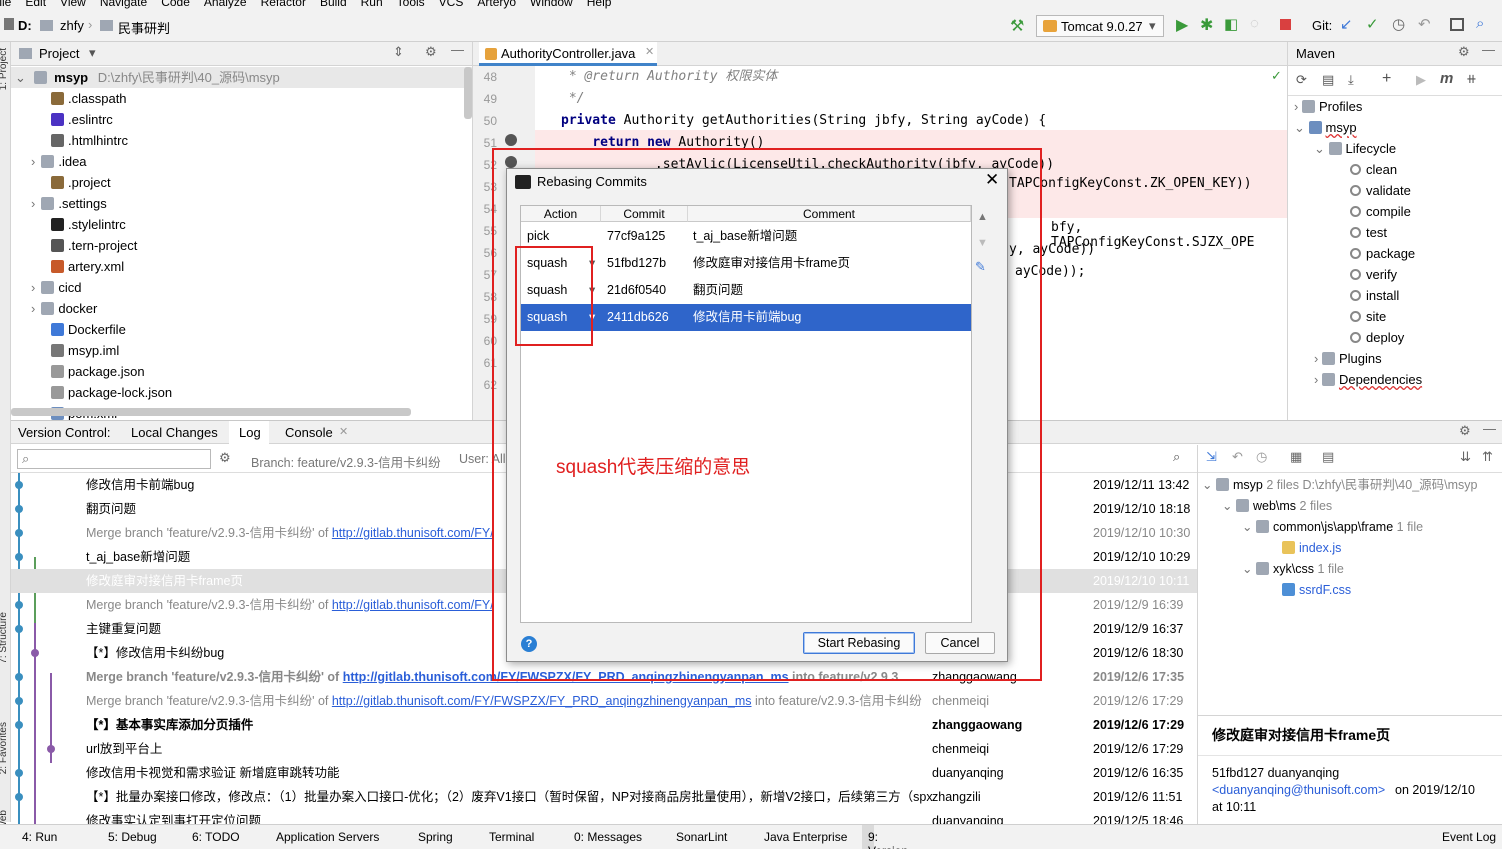  What do you see at coordinates (111, 392) in the screenshot?
I see `project-file-row: package-lock.json` at bounding box center [111, 392].